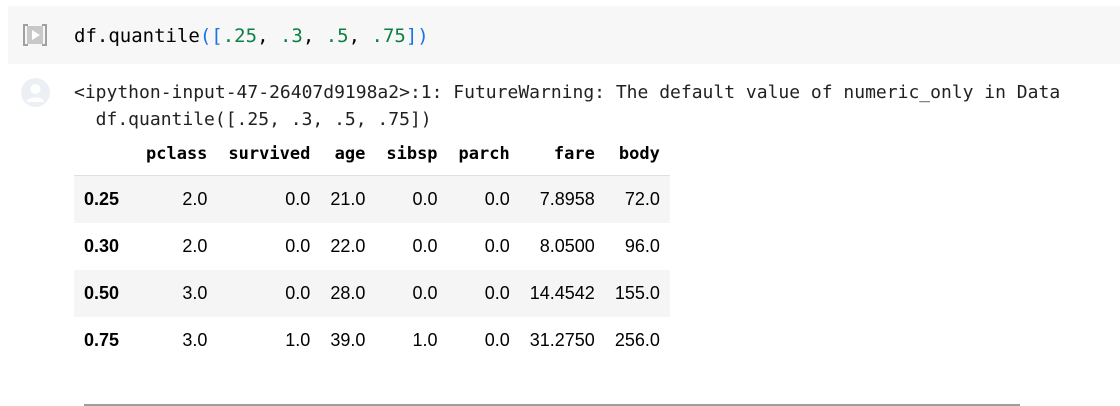 The image size is (1120, 406). What do you see at coordinates (253, 119) in the screenshot?
I see `warning-line-2: df.quantile([.25, .3, .5, .75])` at bounding box center [253, 119].